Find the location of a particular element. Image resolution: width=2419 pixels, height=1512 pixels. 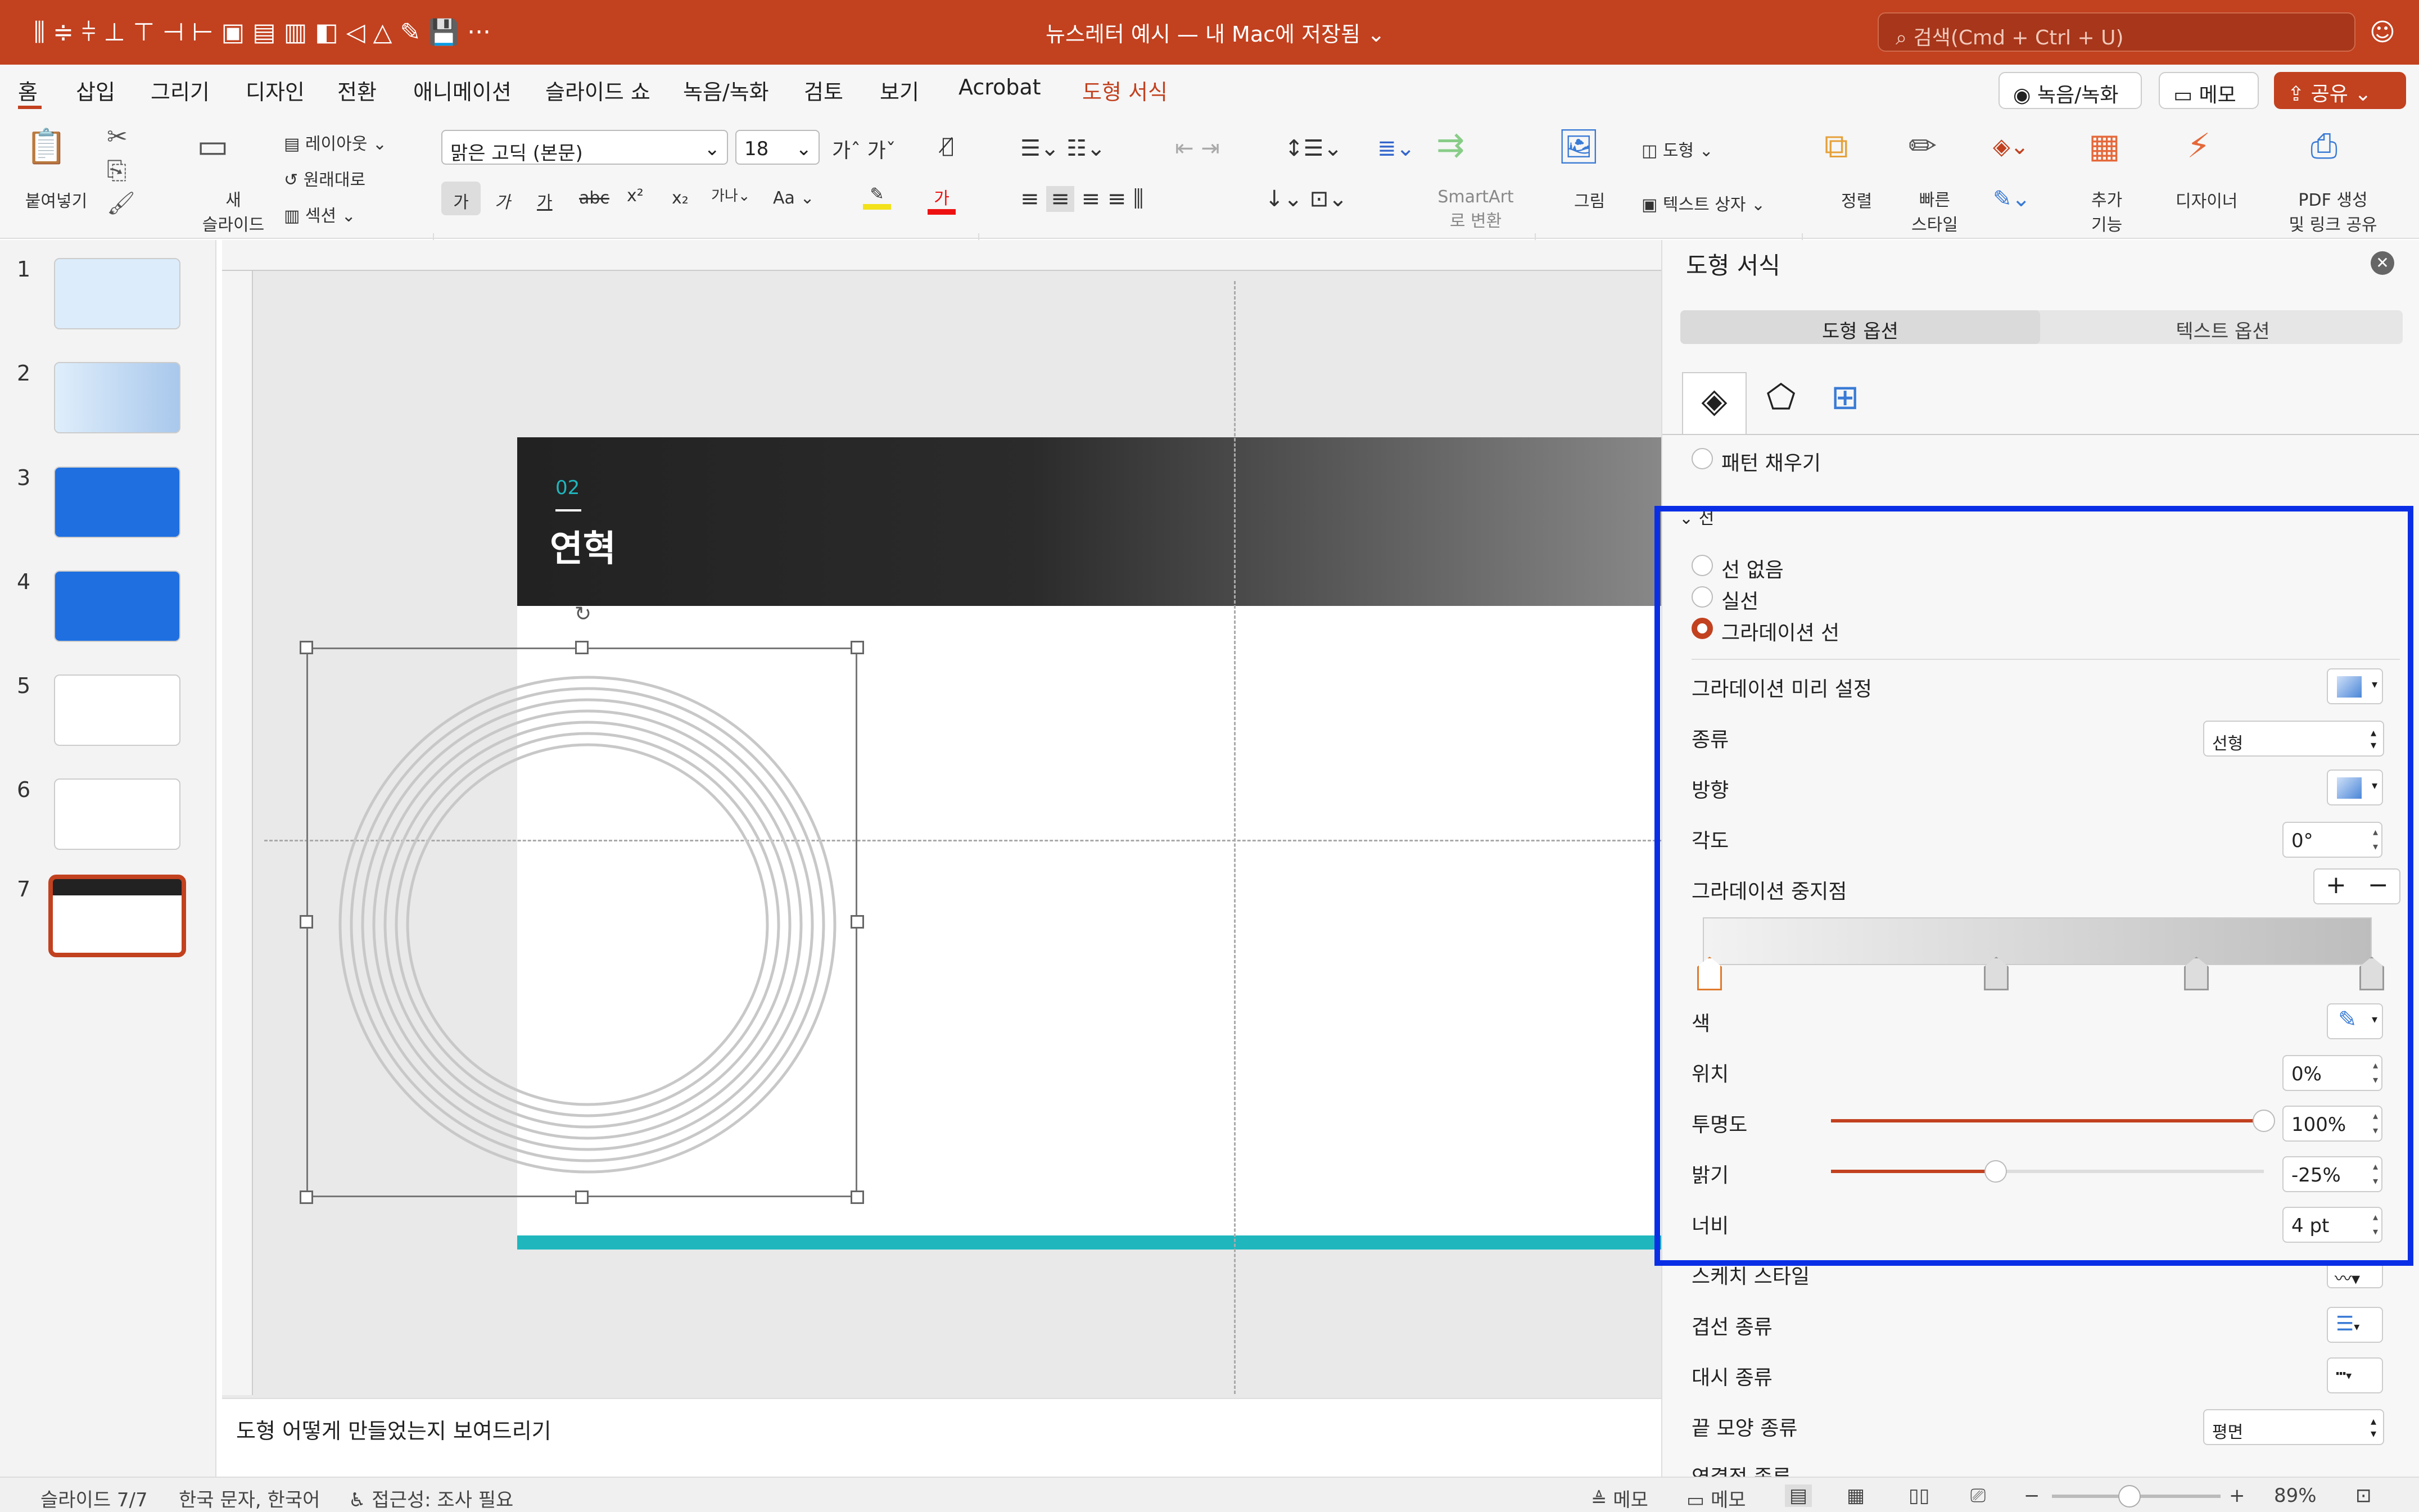

picture-icon: 🖼 is located at coordinates (1578, 146).